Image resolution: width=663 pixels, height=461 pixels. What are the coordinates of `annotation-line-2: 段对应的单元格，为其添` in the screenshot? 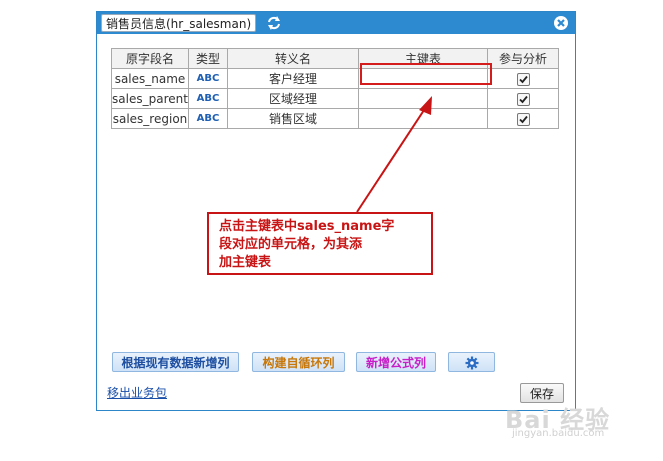 It's located at (291, 244).